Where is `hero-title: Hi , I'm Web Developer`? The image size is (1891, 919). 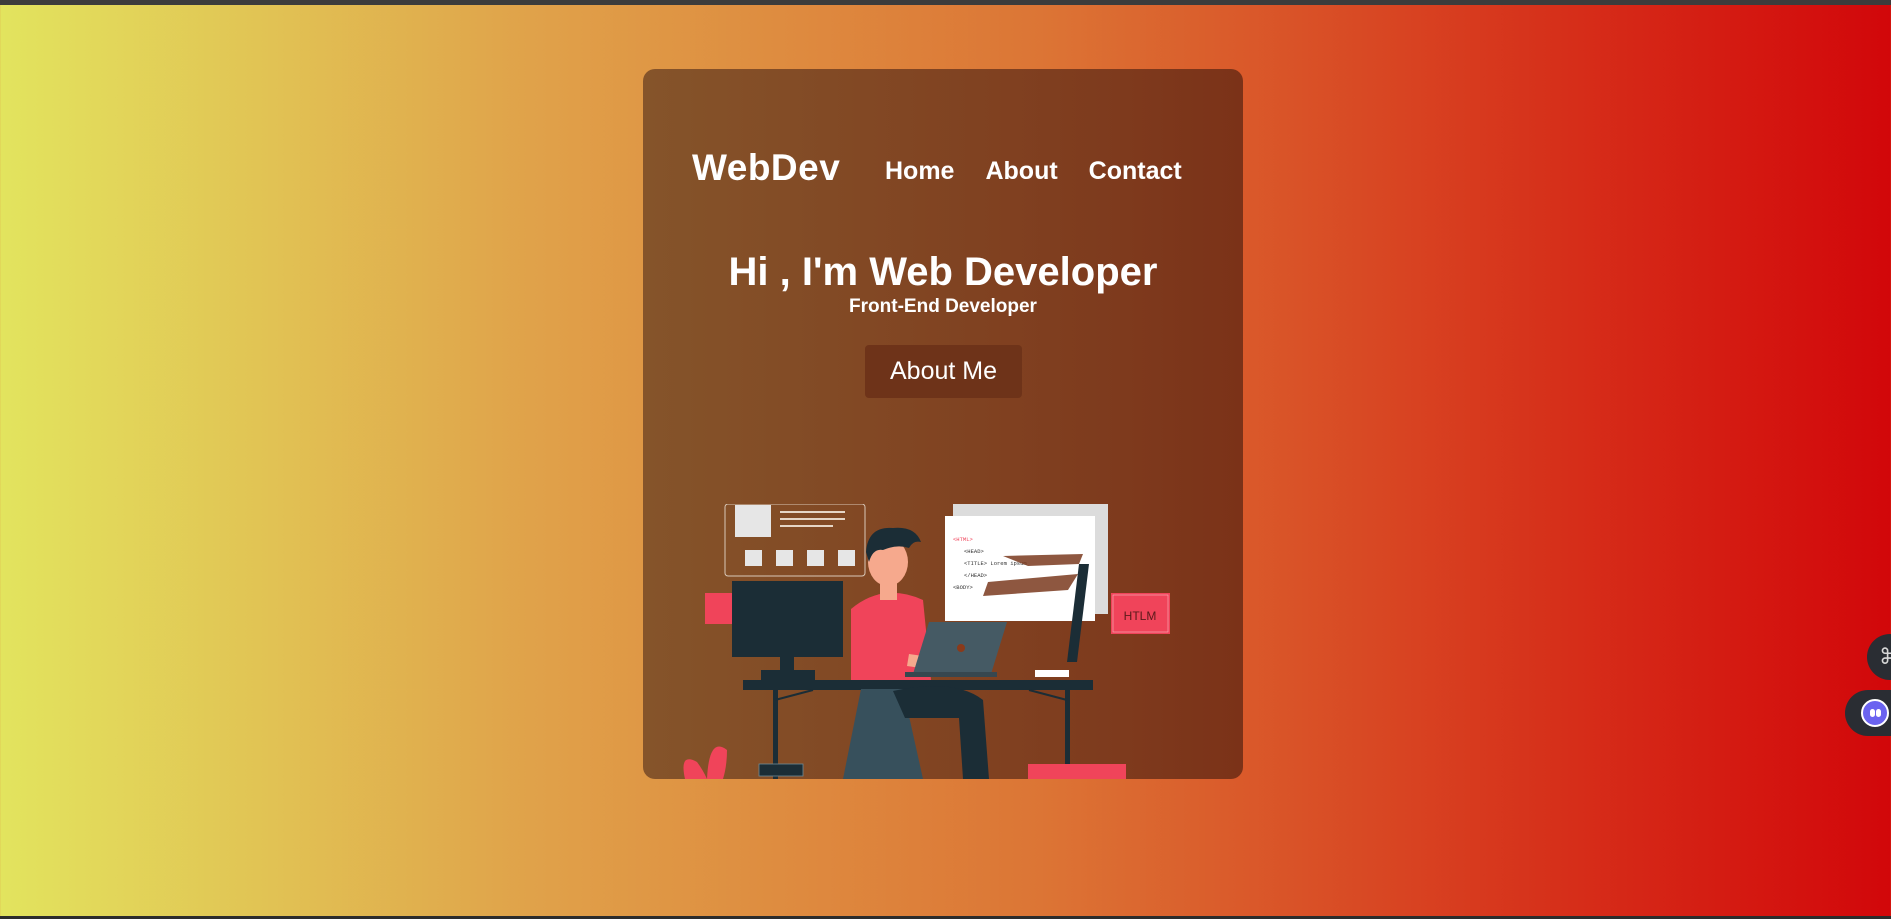 hero-title: Hi , I'm Web Developer is located at coordinates (943, 272).